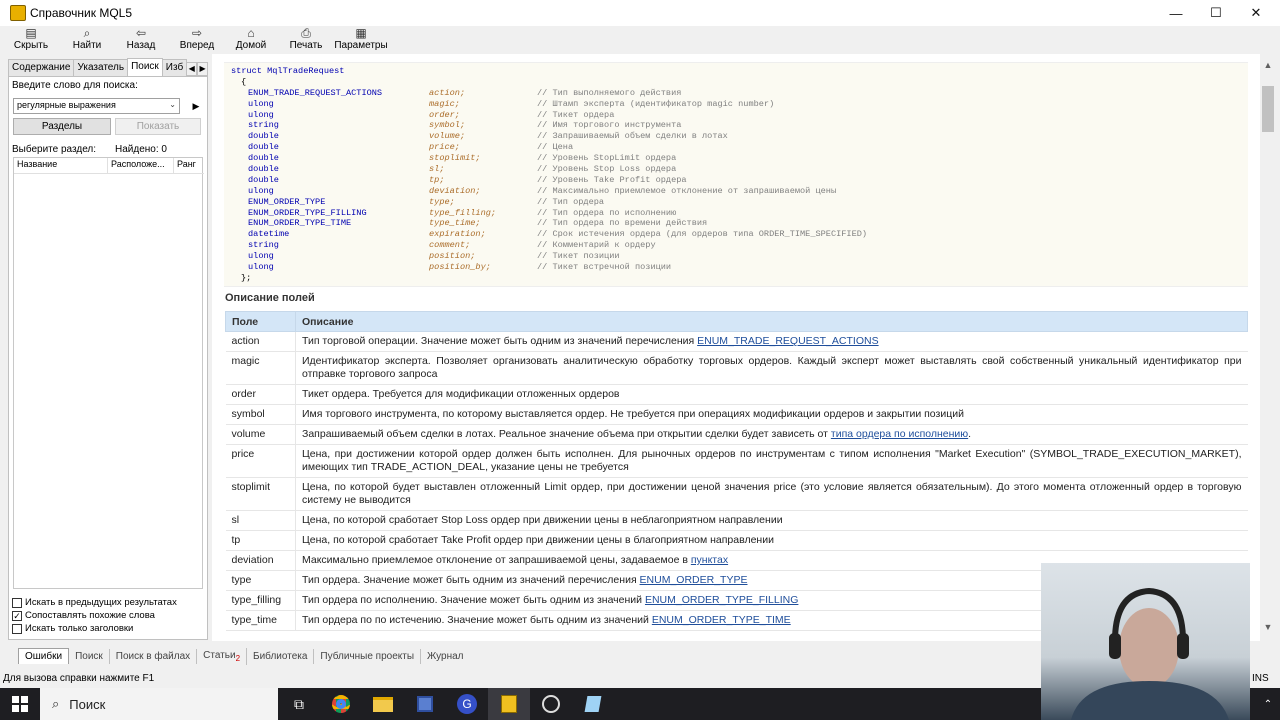  Describe the element at coordinates (607, 212) in the screenshot. I see `code-comment: // Тип ордера по исполнению` at that location.